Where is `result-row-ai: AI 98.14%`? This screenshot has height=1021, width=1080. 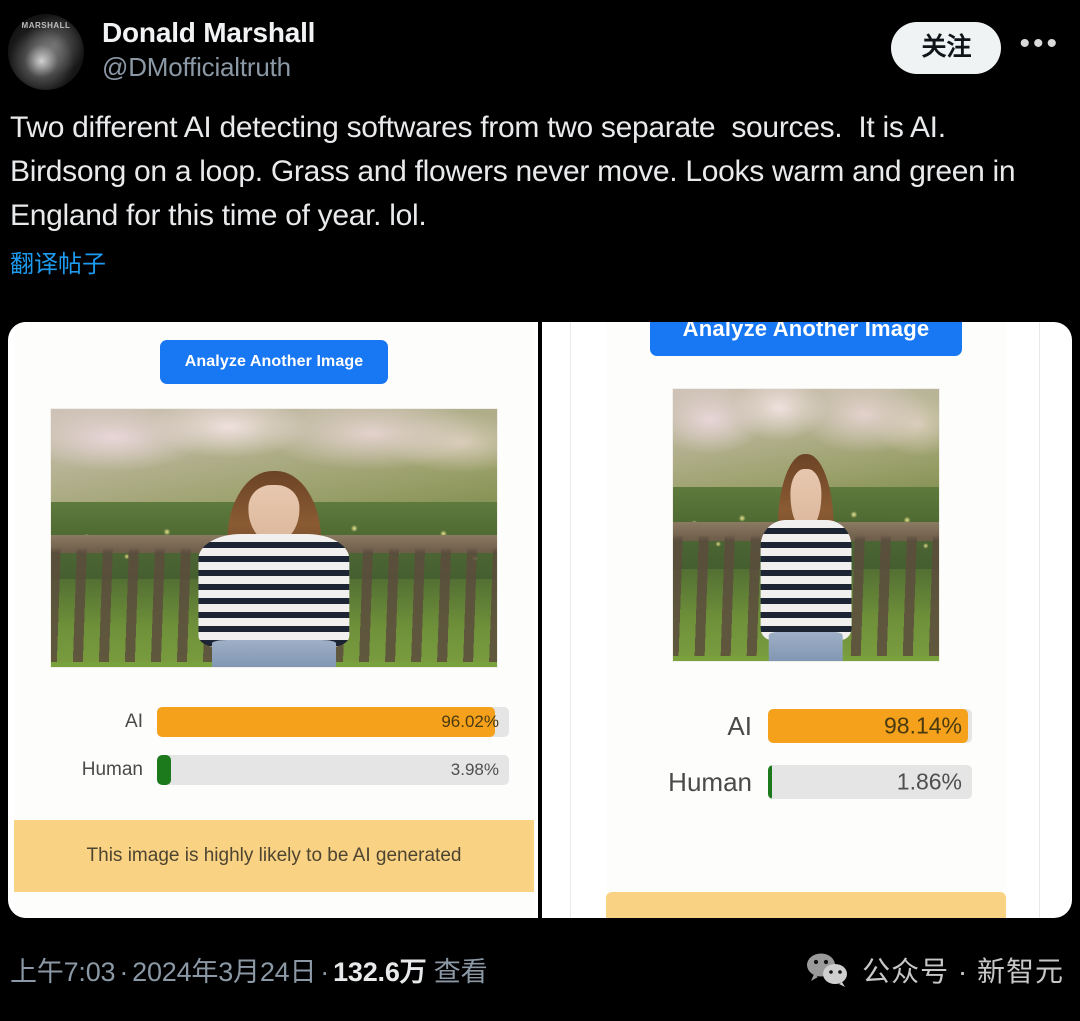 result-row-ai: AI 98.14% is located at coordinates (806, 726).